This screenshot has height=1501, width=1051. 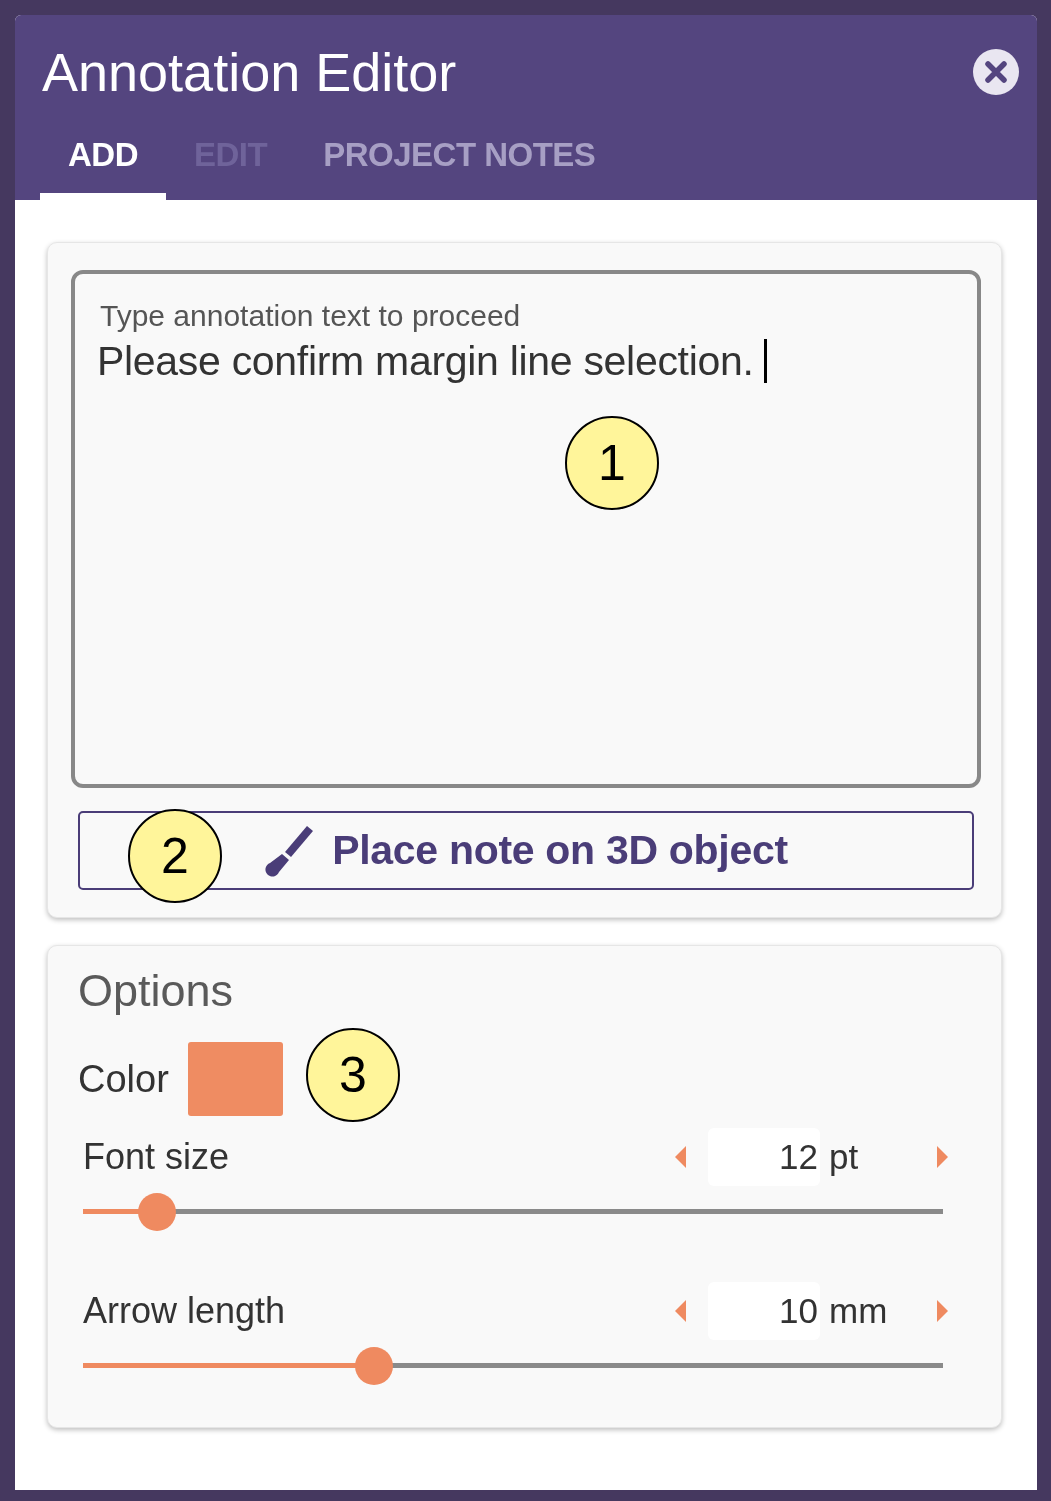 What do you see at coordinates (235, 1079) in the screenshot?
I see `color-swatch` at bounding box center [235, 1079].